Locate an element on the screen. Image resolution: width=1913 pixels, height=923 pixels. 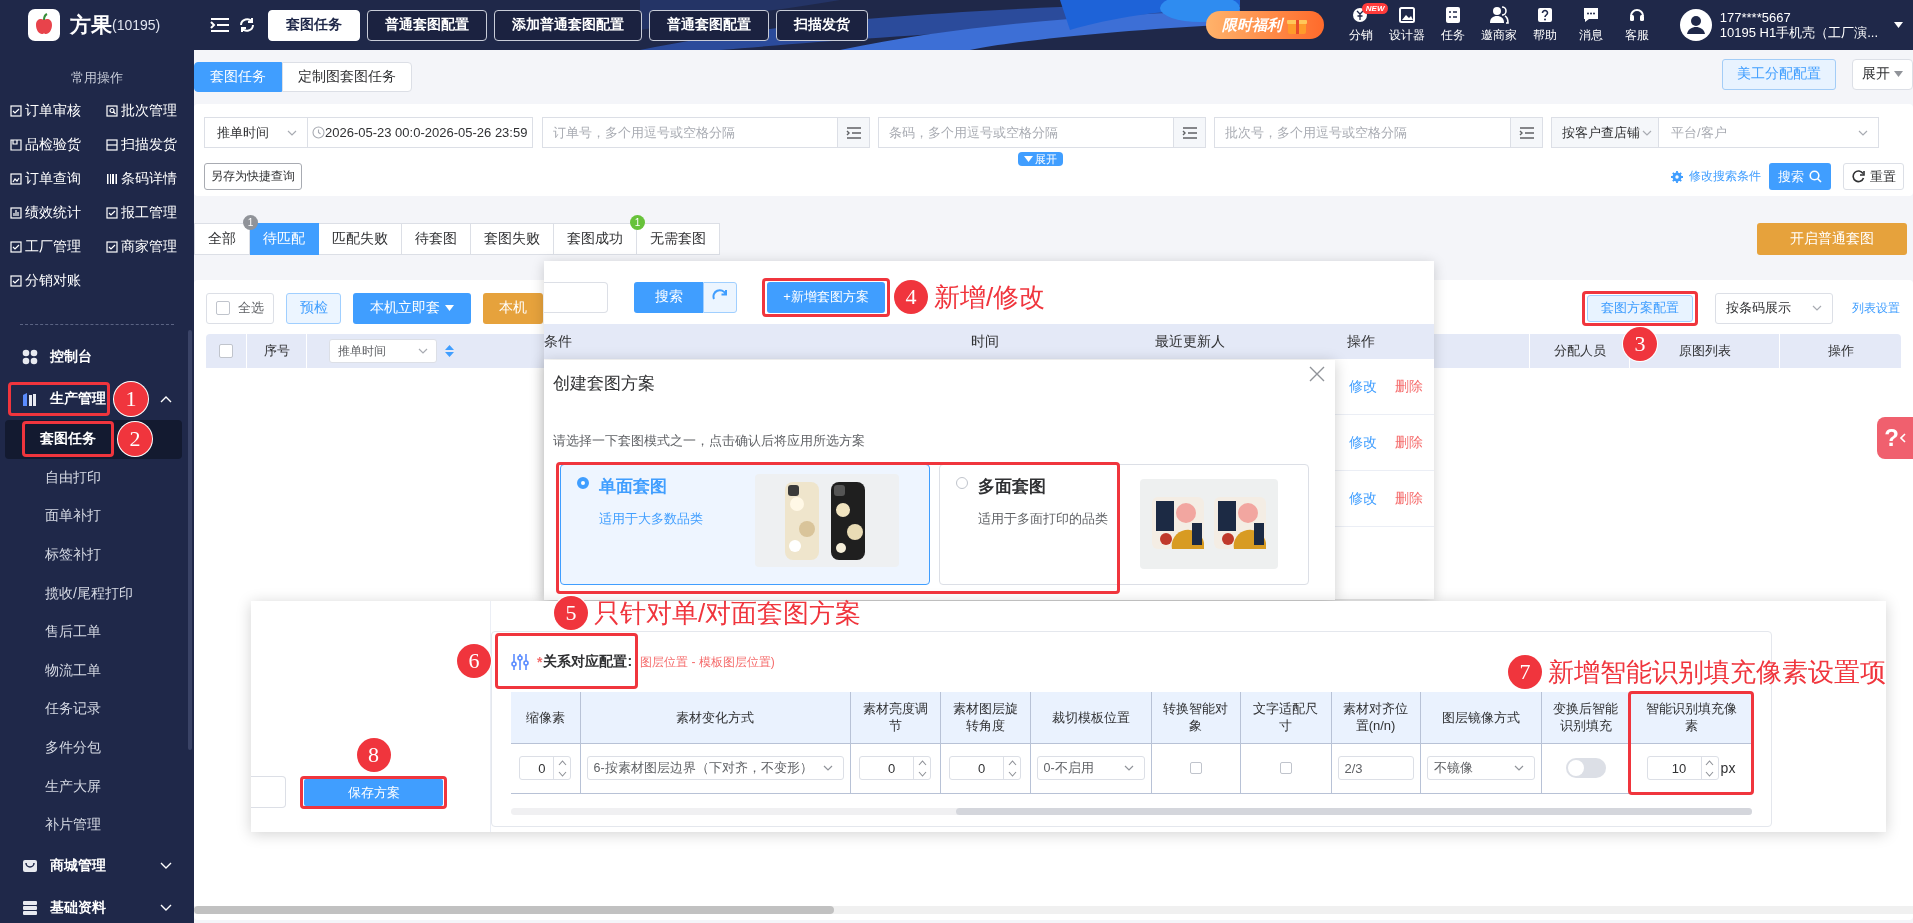
menu-item: 揽收/尾程打印 is located at coordinates (93, 593).